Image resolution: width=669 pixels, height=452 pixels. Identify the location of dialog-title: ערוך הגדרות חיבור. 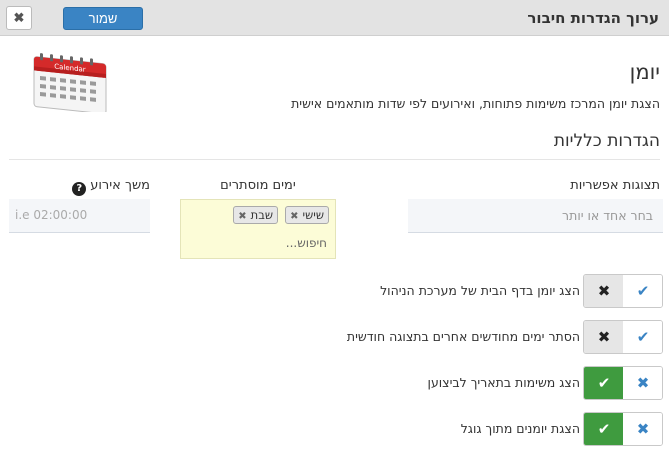
(593, 18).